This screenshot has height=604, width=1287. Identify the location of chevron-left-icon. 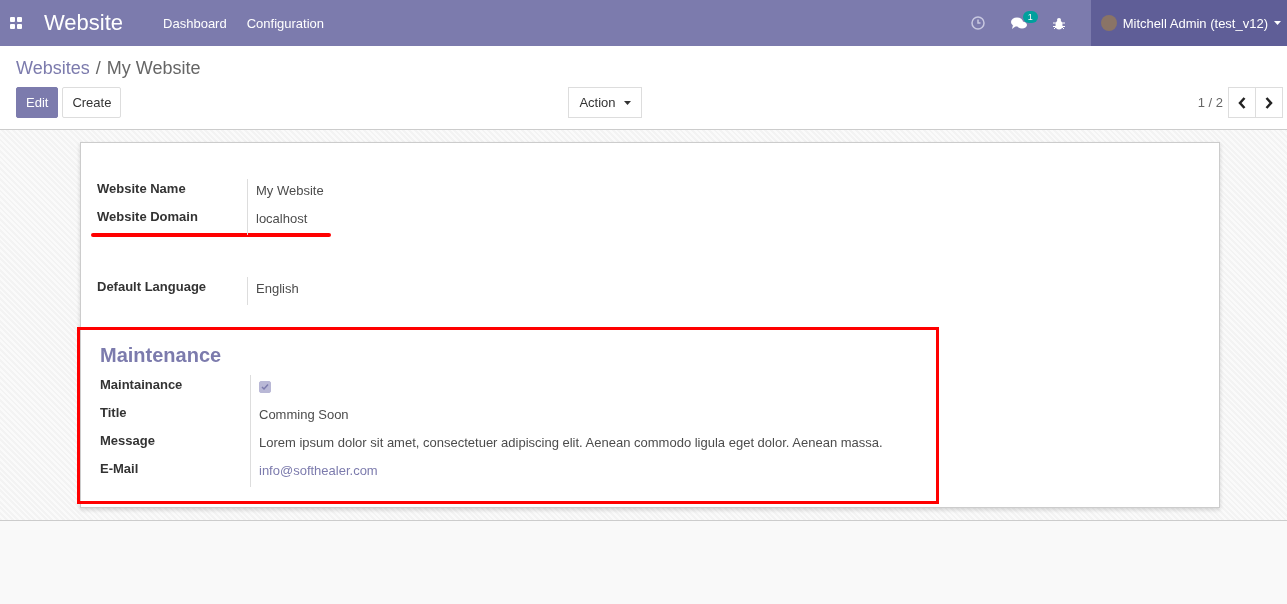
(1242, 102).